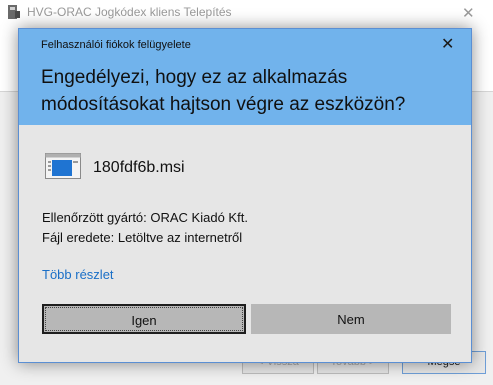  What do you see at coordinates (142, 237) in the screenshot?
I see `file-origin-text: Fájl eredete: Letöltve az internetről` at bounding box center [142, 237].